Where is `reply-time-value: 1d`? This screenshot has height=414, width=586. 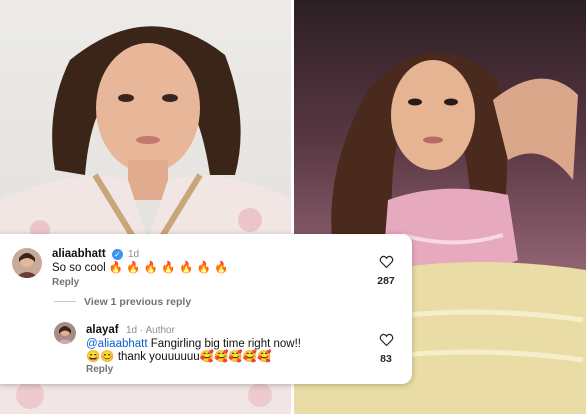
reply-time-value: 1d is located at coordinates (132, 330).